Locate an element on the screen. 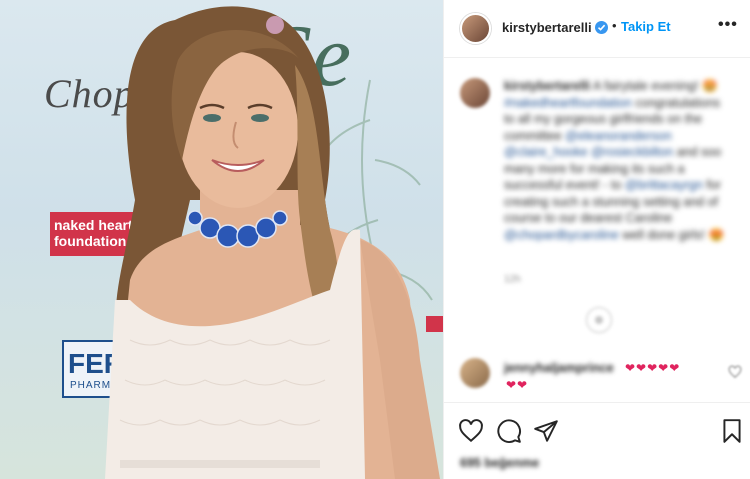  caption-mention: @rosieckbilton is located at coordinates (632, 152).